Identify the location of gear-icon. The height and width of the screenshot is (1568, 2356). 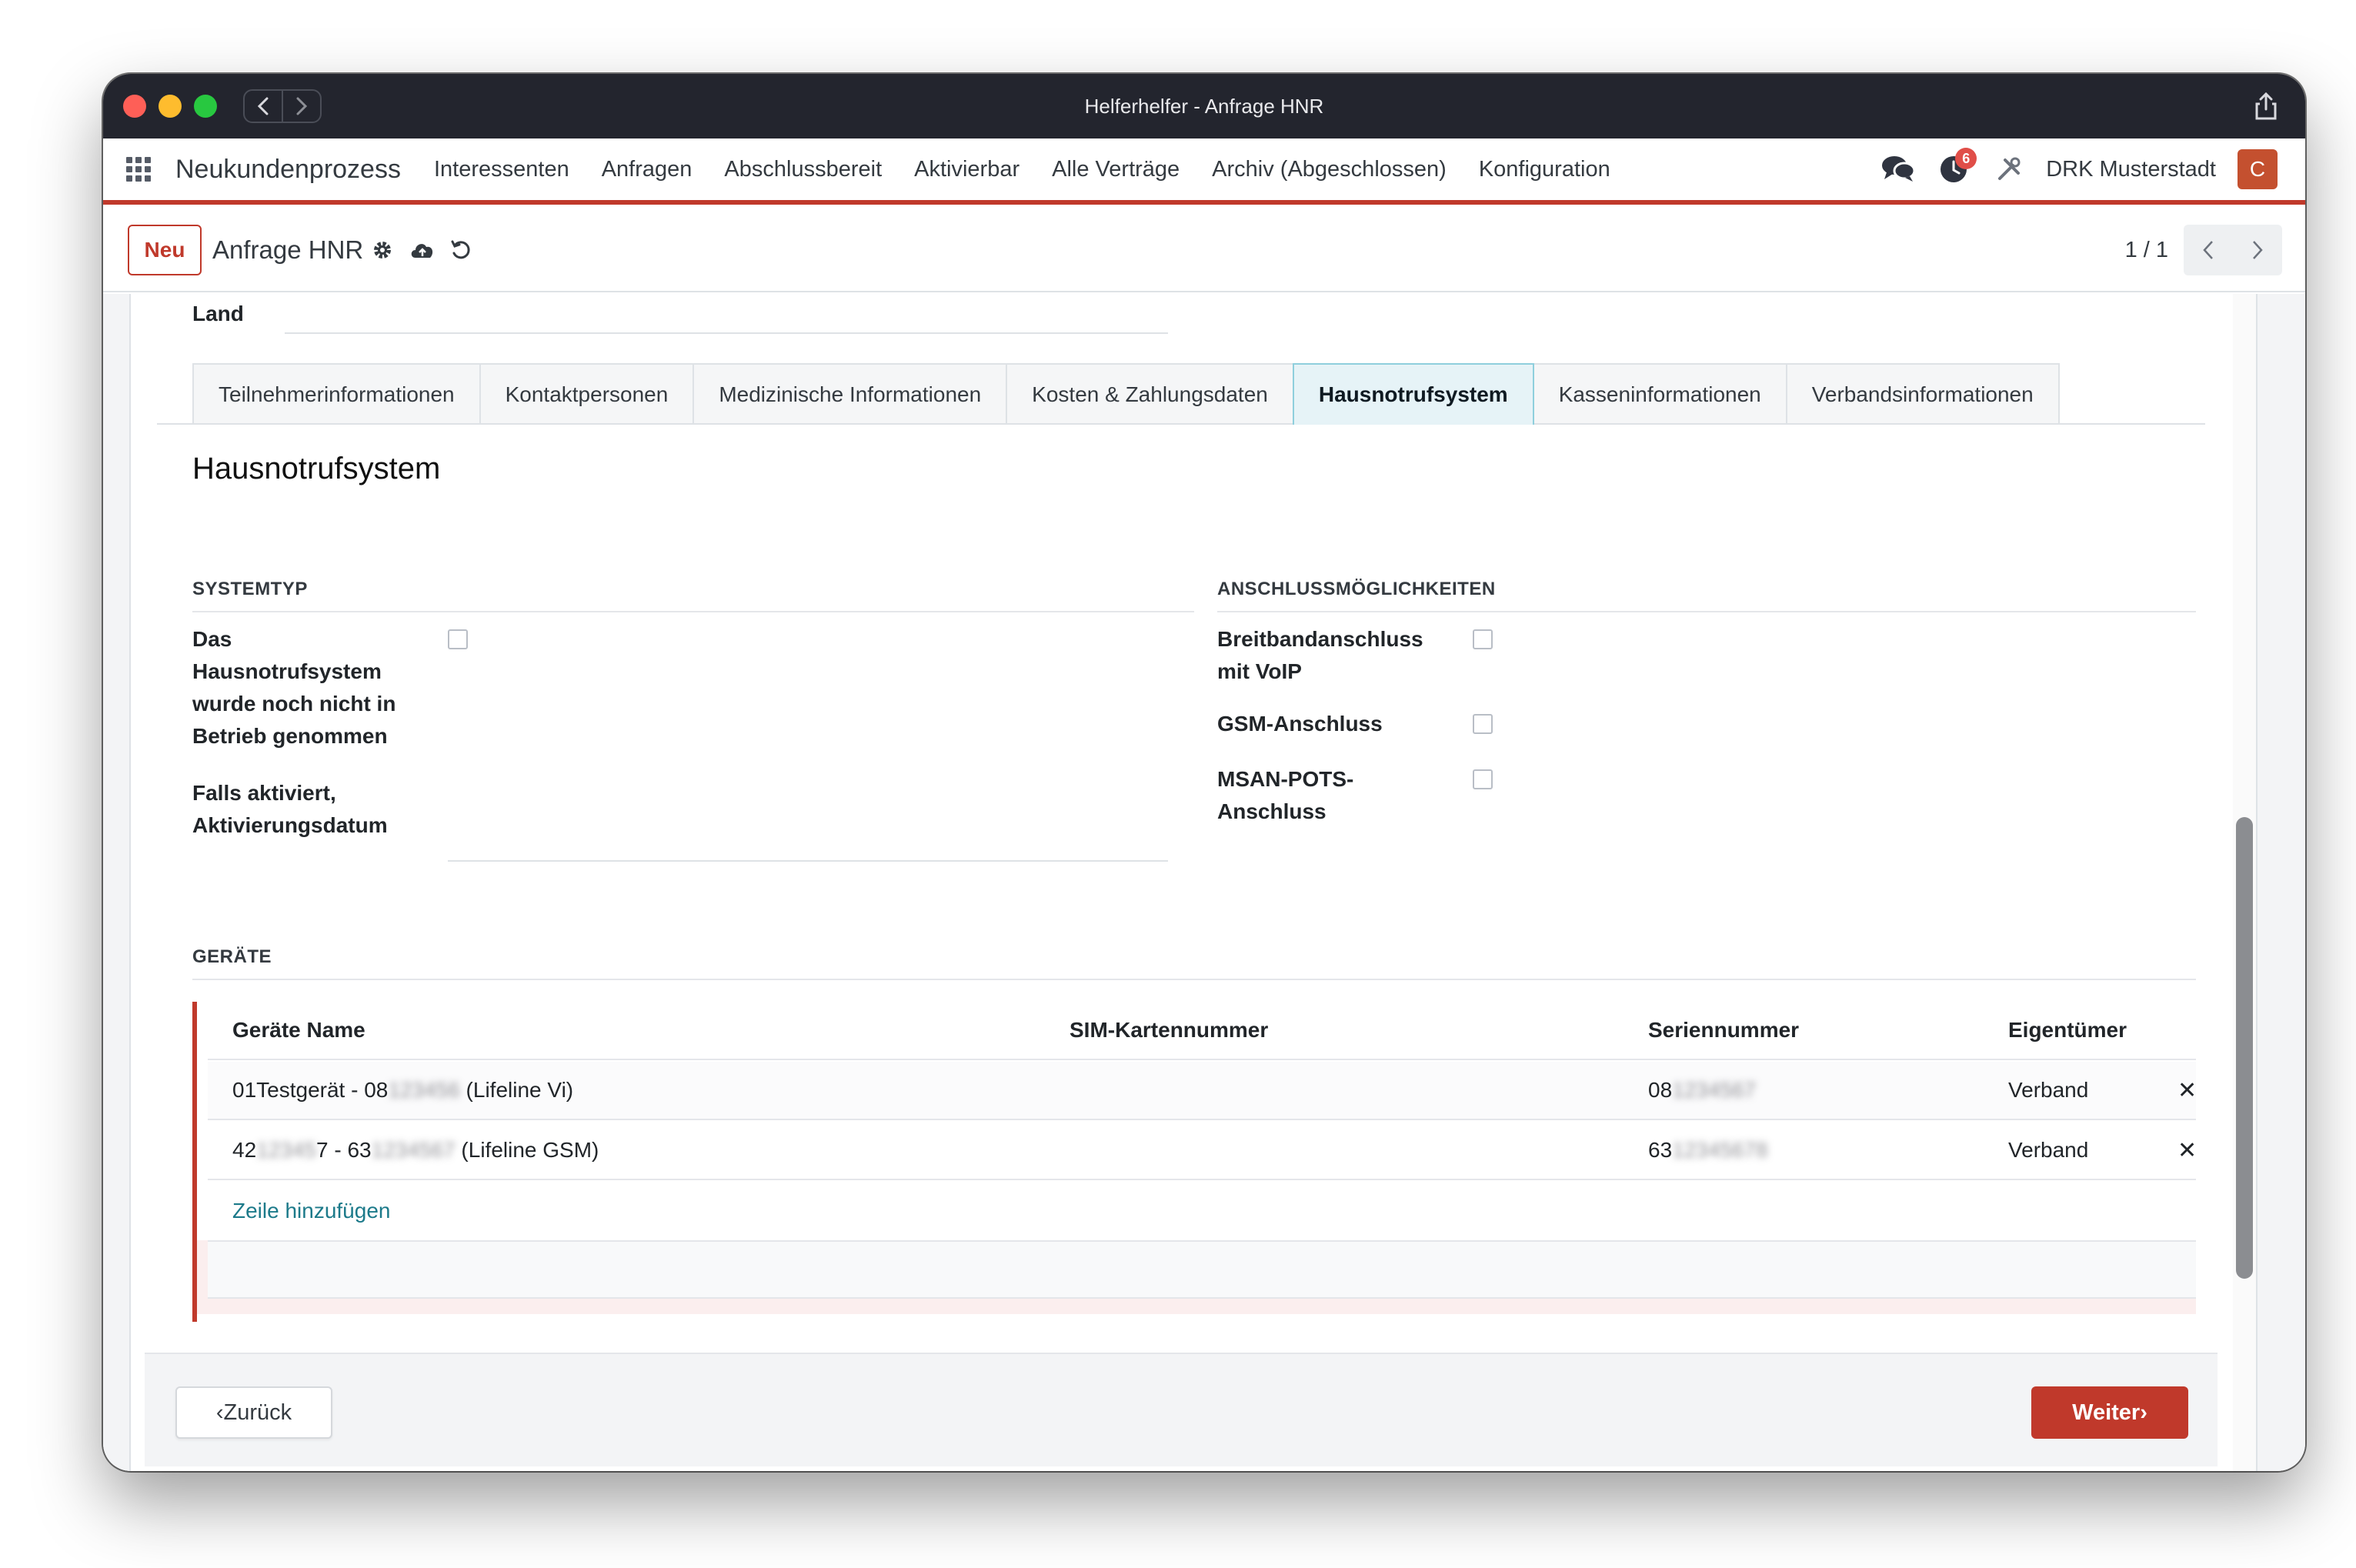
(382, 250).